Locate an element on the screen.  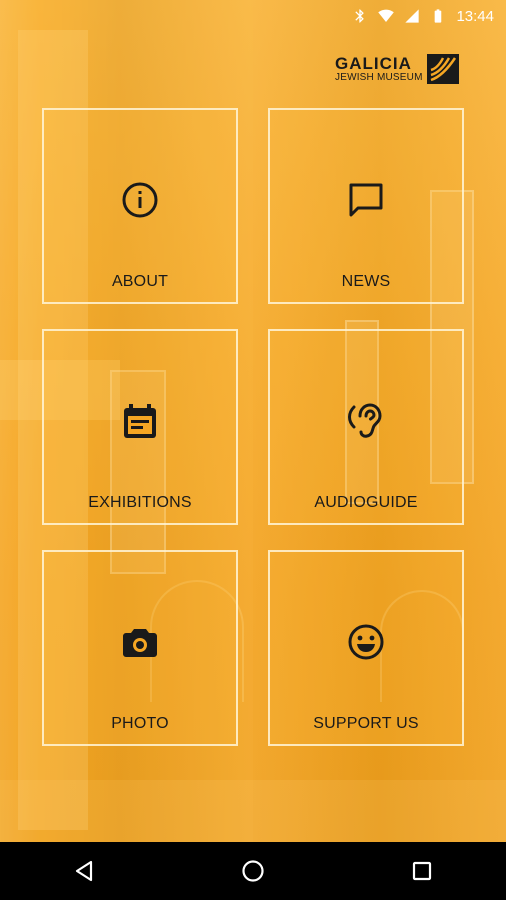
news-tile: NEWS is located at coordinates (366, 206).